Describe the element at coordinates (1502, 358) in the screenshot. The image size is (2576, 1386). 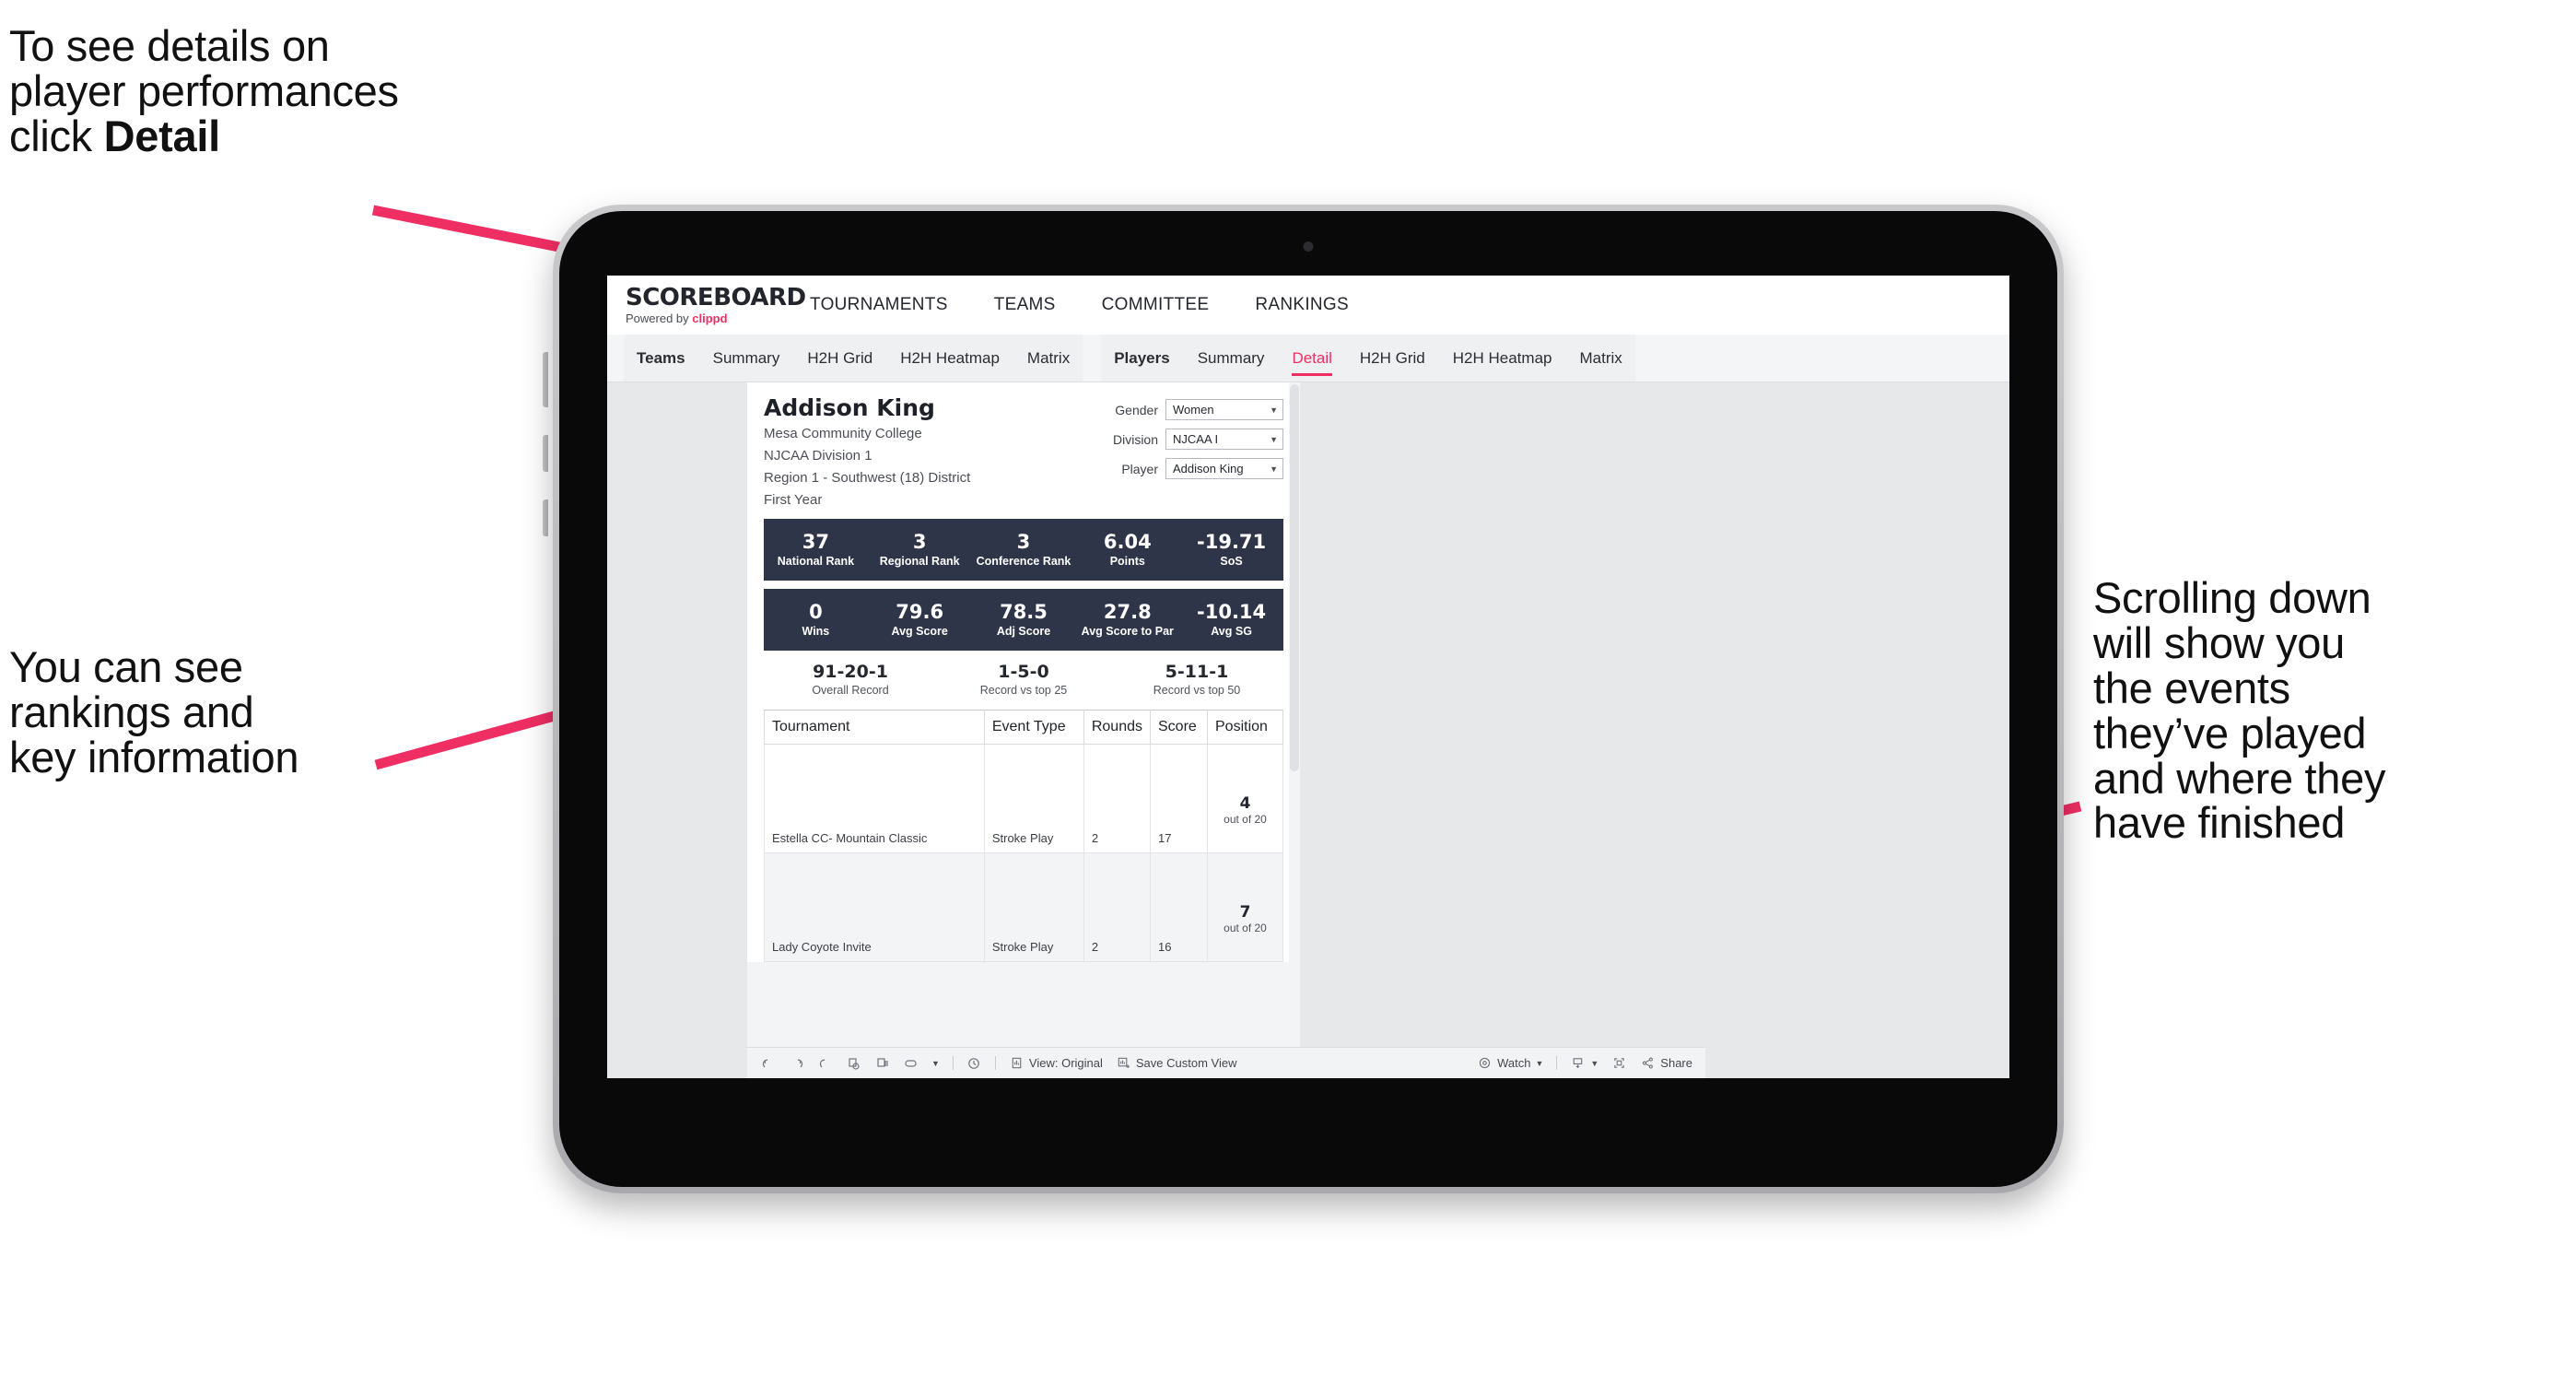
I see `tab-players-h2h-heatmap: H2H Heatmap` at that location.